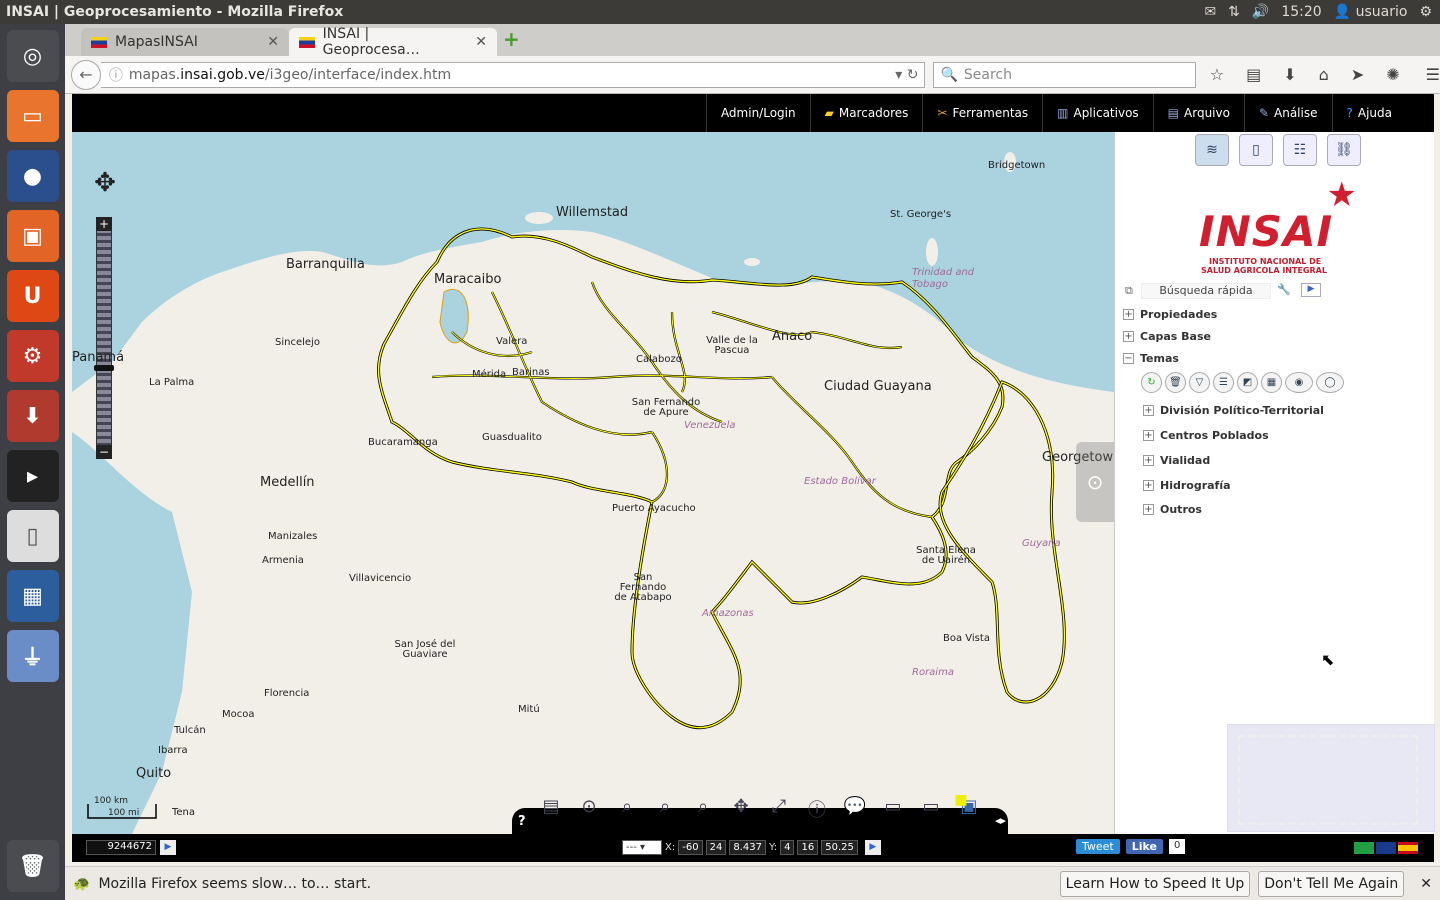 The width and height of the screenshot is (1440, 900). I want to click on measure-area-icon: ▭, so click(931, 811).